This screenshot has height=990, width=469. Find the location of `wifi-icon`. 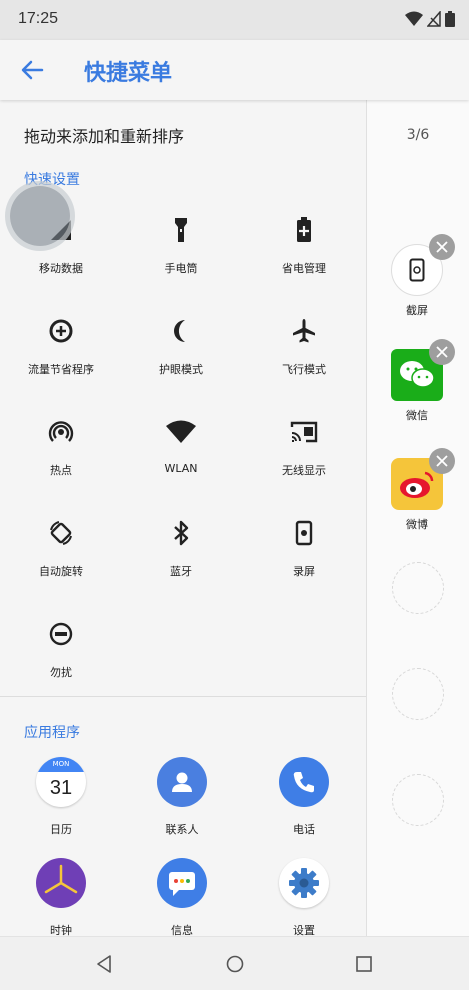

wifi-icon is located at coordinates (181, 431).